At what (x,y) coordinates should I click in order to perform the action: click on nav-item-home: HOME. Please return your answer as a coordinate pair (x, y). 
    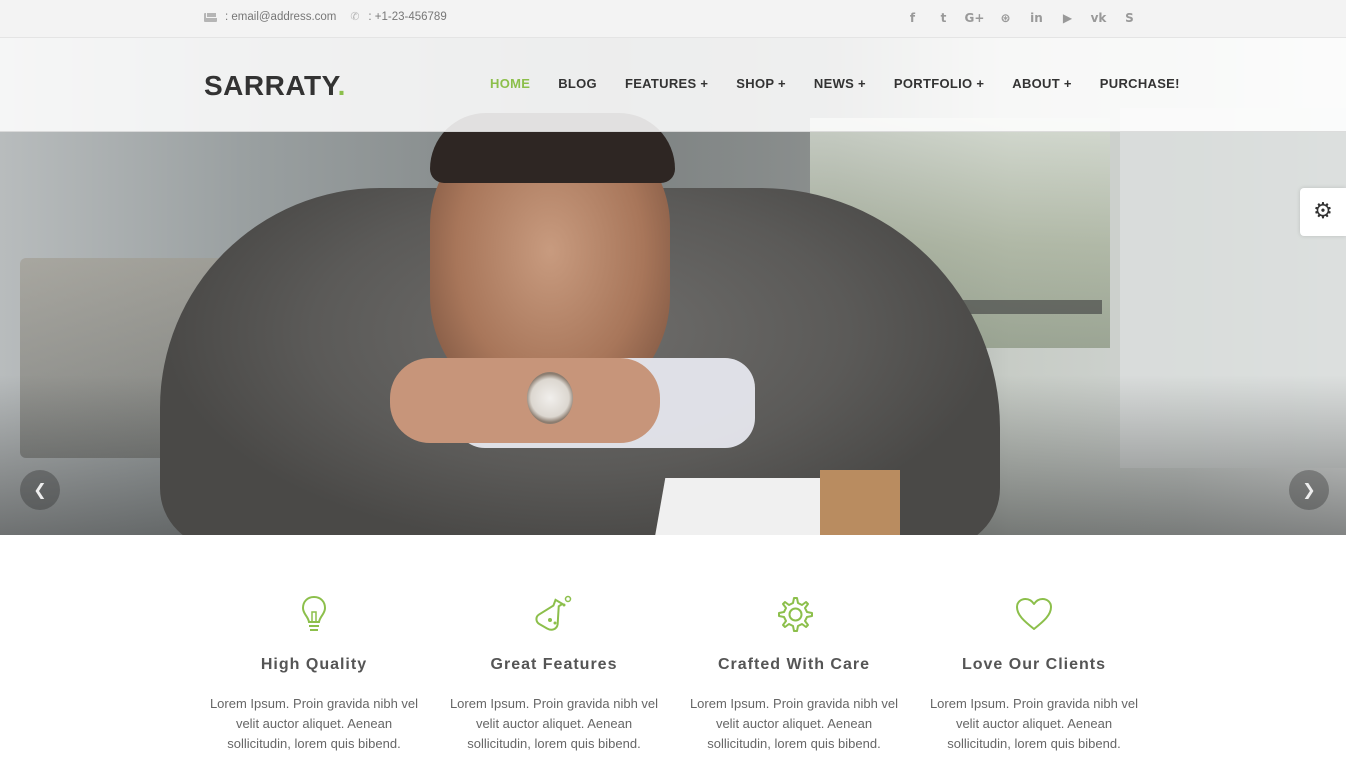
    Looking at the image, I should click on (510, 83).